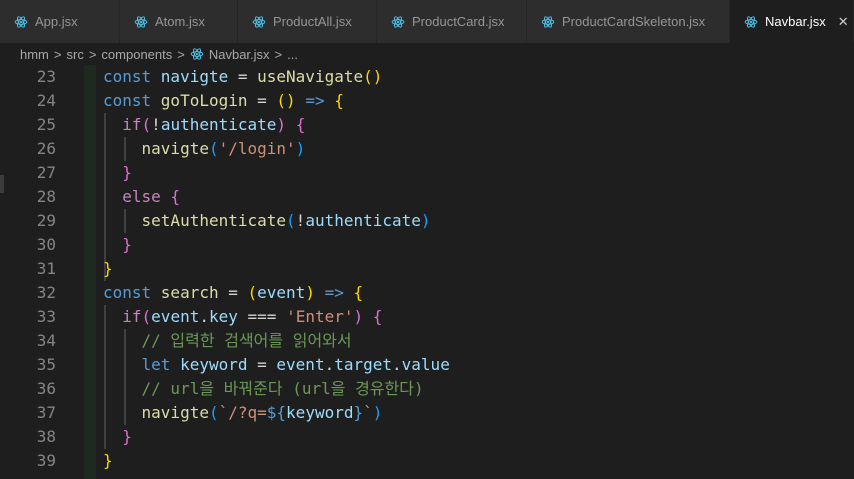 This screenshot has height=479, width=854. What do you see at coordinates (300, 220) in the screenshot?
I see `code-token: !` at bounding box center [300, 220].